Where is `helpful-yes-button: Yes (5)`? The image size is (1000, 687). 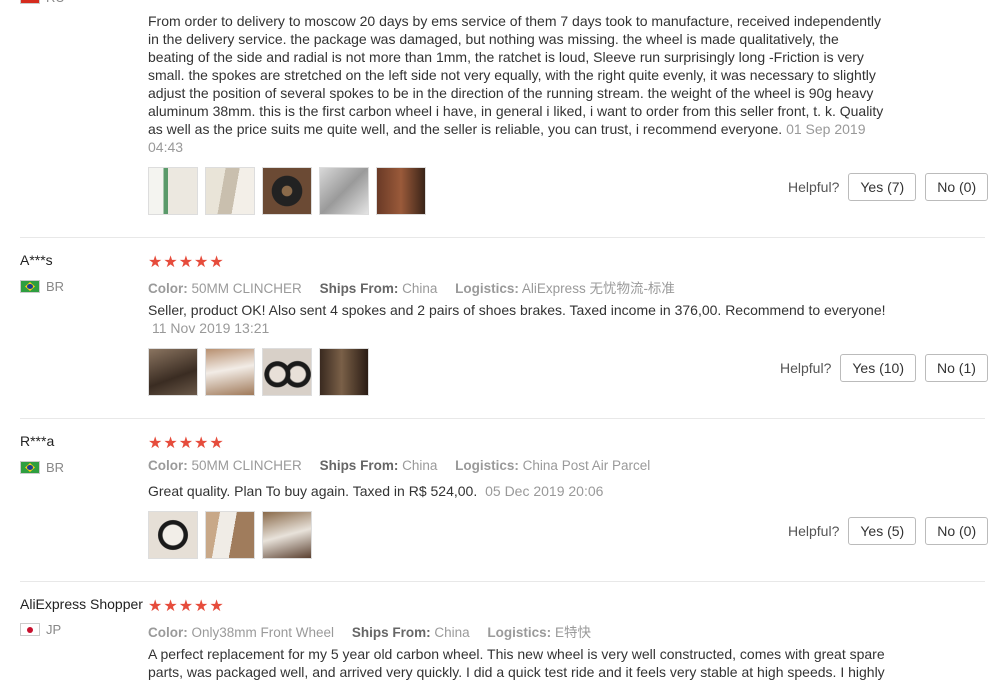 helpful-yes-button: Yes (5) is located at coordinates (882, 531).